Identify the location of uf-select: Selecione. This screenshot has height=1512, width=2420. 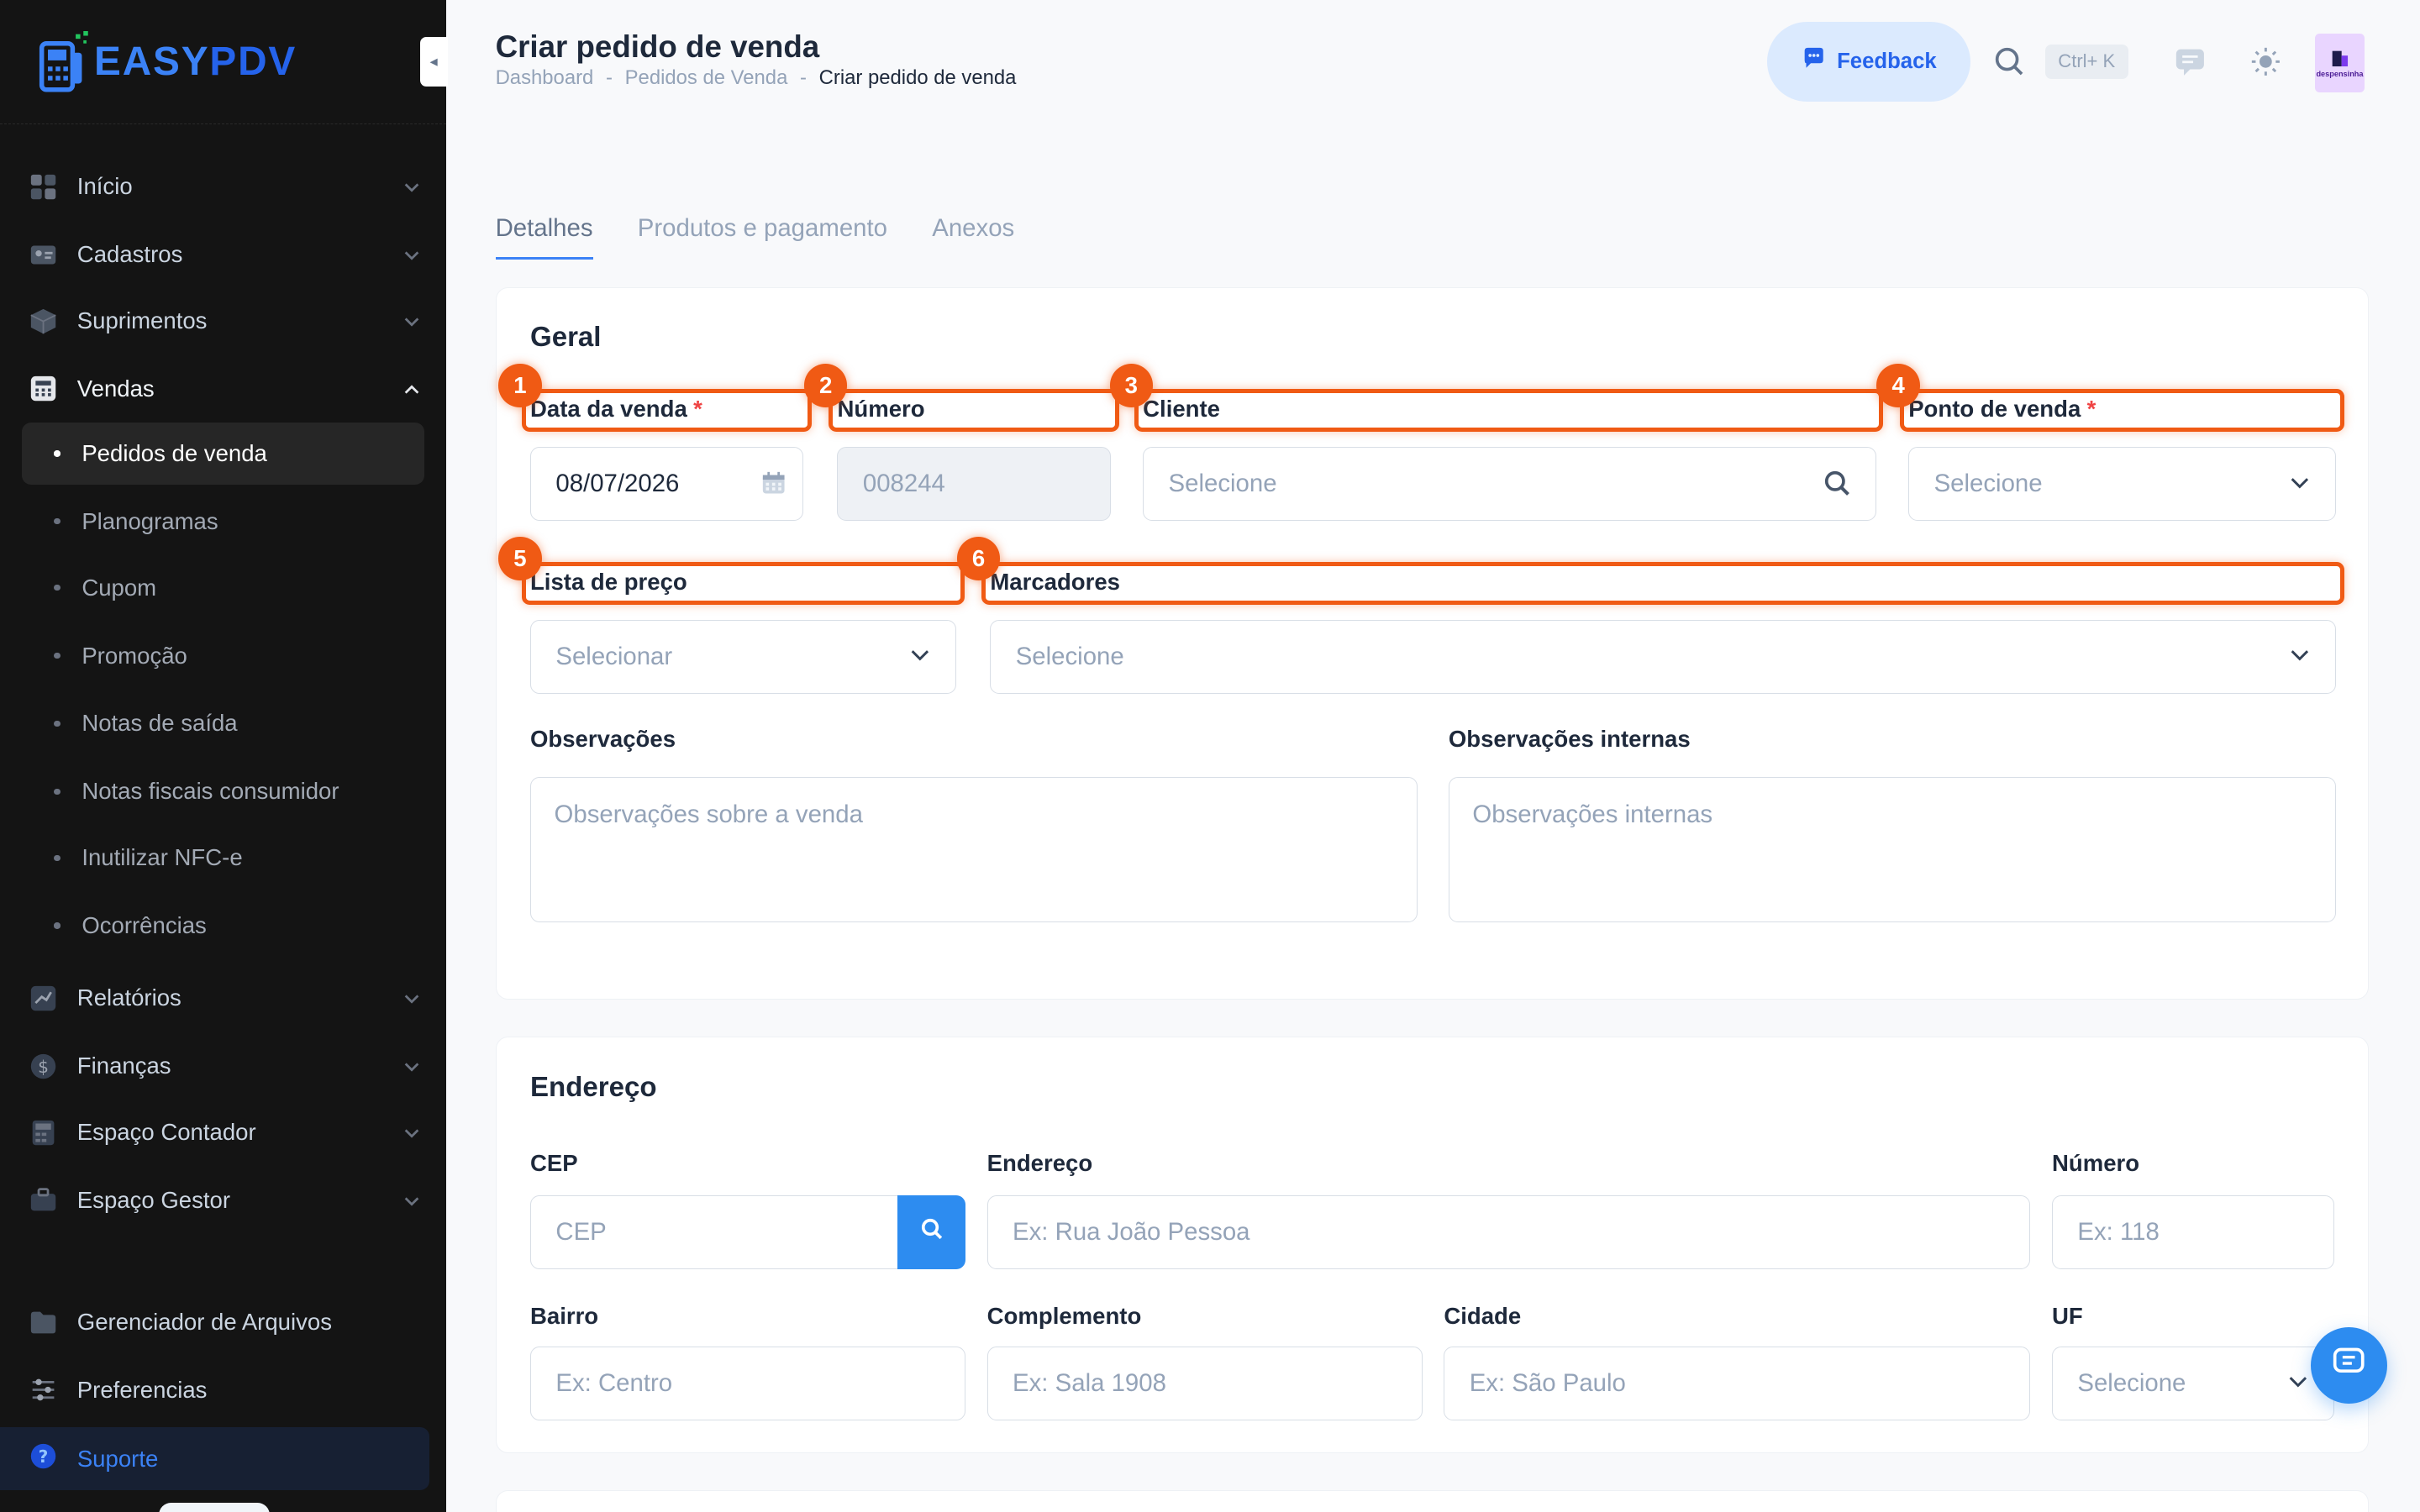
(2193, 1383).